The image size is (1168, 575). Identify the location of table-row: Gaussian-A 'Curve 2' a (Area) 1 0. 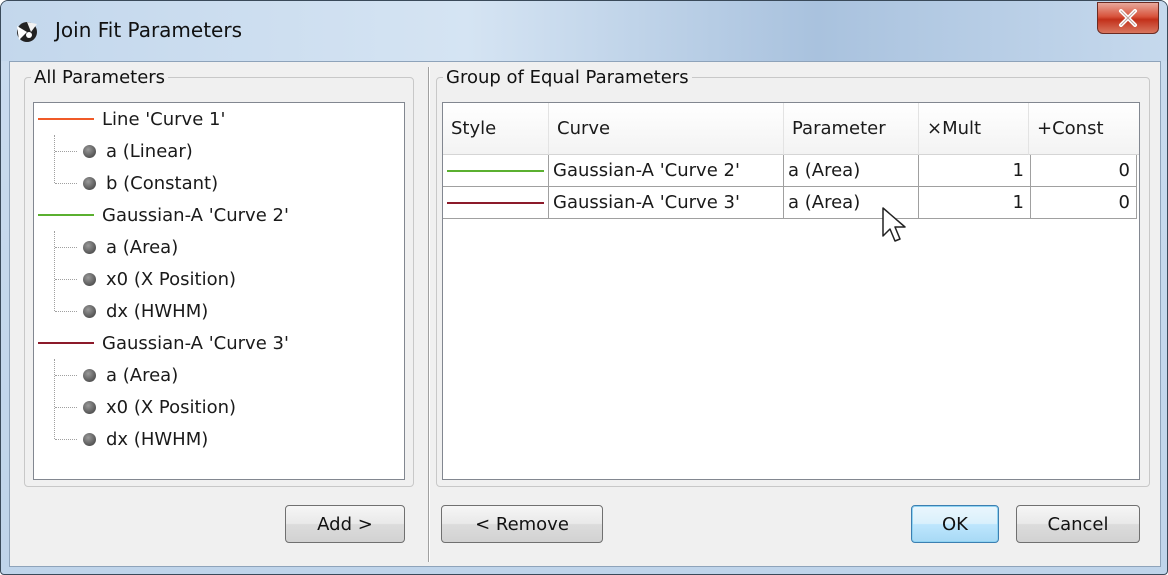
(791, 171).